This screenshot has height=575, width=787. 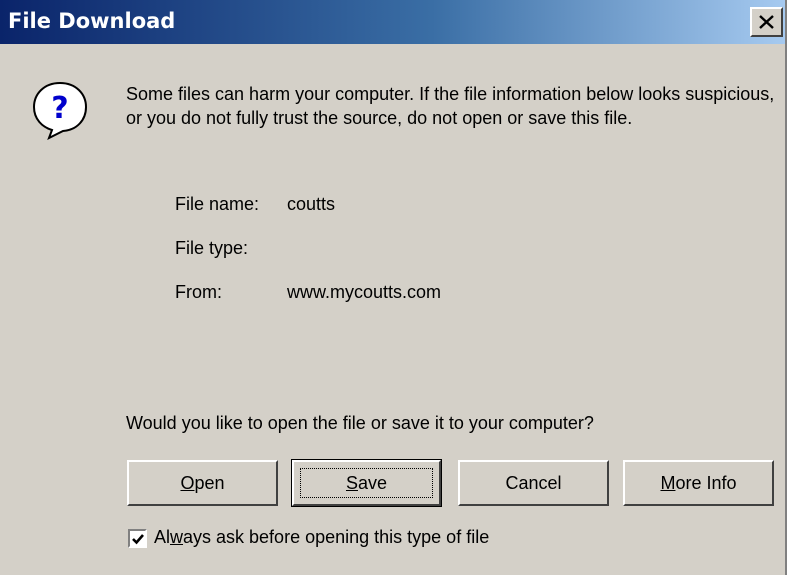 I want to click on more-info-button-label: More Info, so click(x=698, y=482).